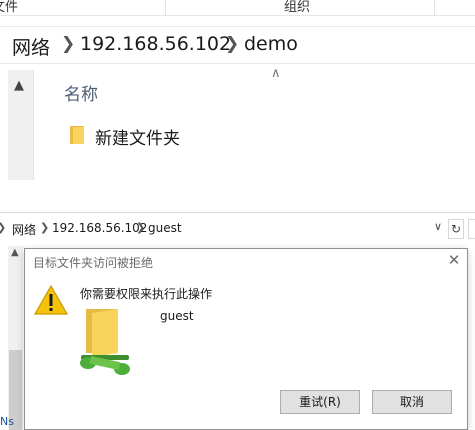 This screenshot has height=430, width=475. What do you see at coordinates (320, 402) in the screenshot?
I see `retry-button: 重试(R)` at bounding box center [320, 402].